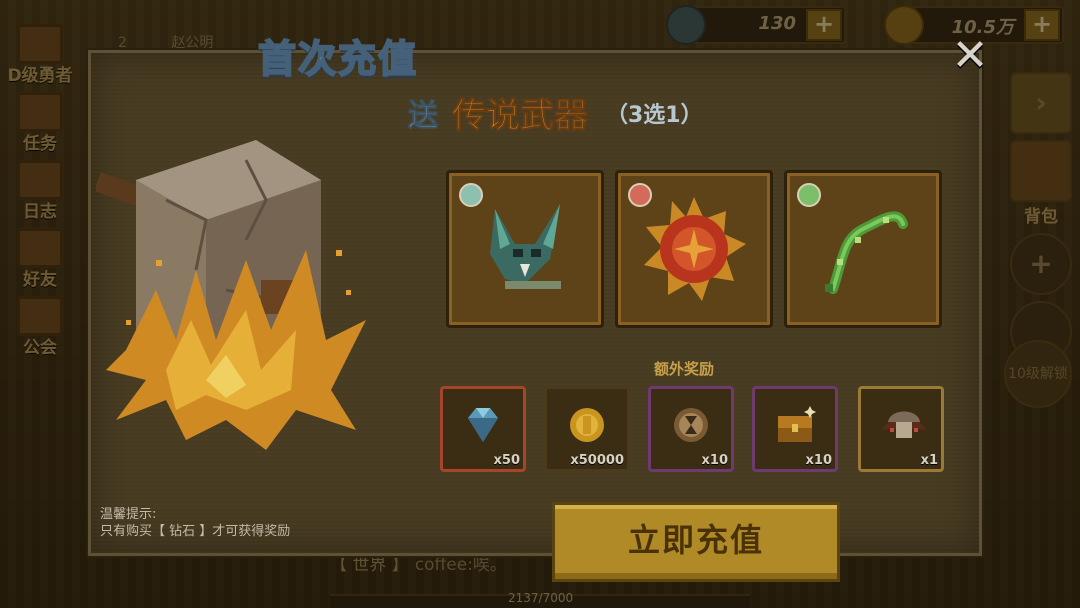 The width and height of the screenshot is (1080, 608). I want to click on thorn-vine-whip-icon, so click(866, 252).